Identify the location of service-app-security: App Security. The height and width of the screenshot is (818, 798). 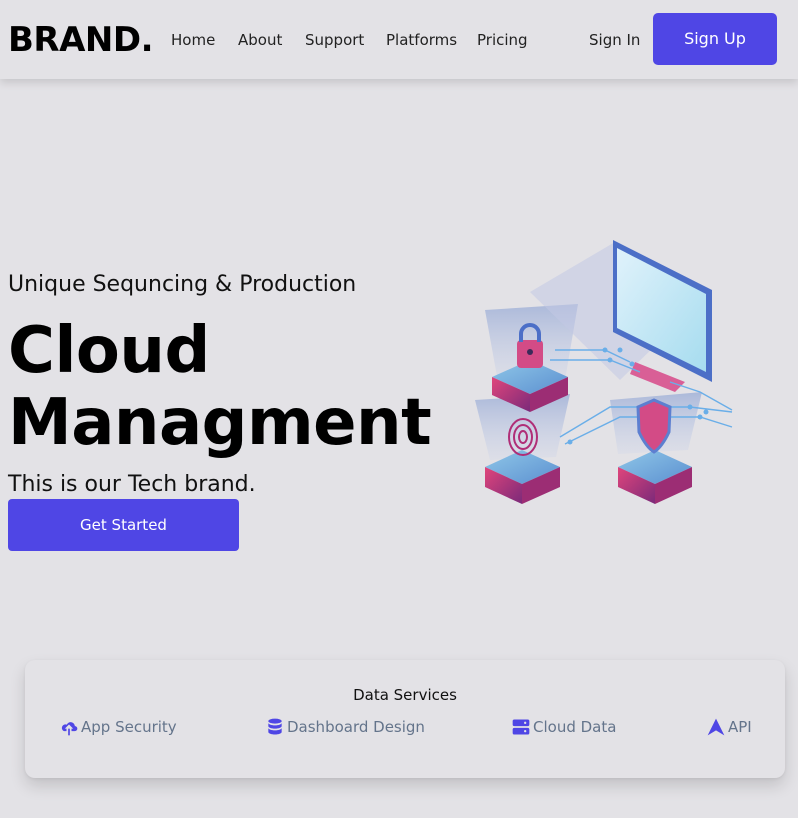
(118, 727).